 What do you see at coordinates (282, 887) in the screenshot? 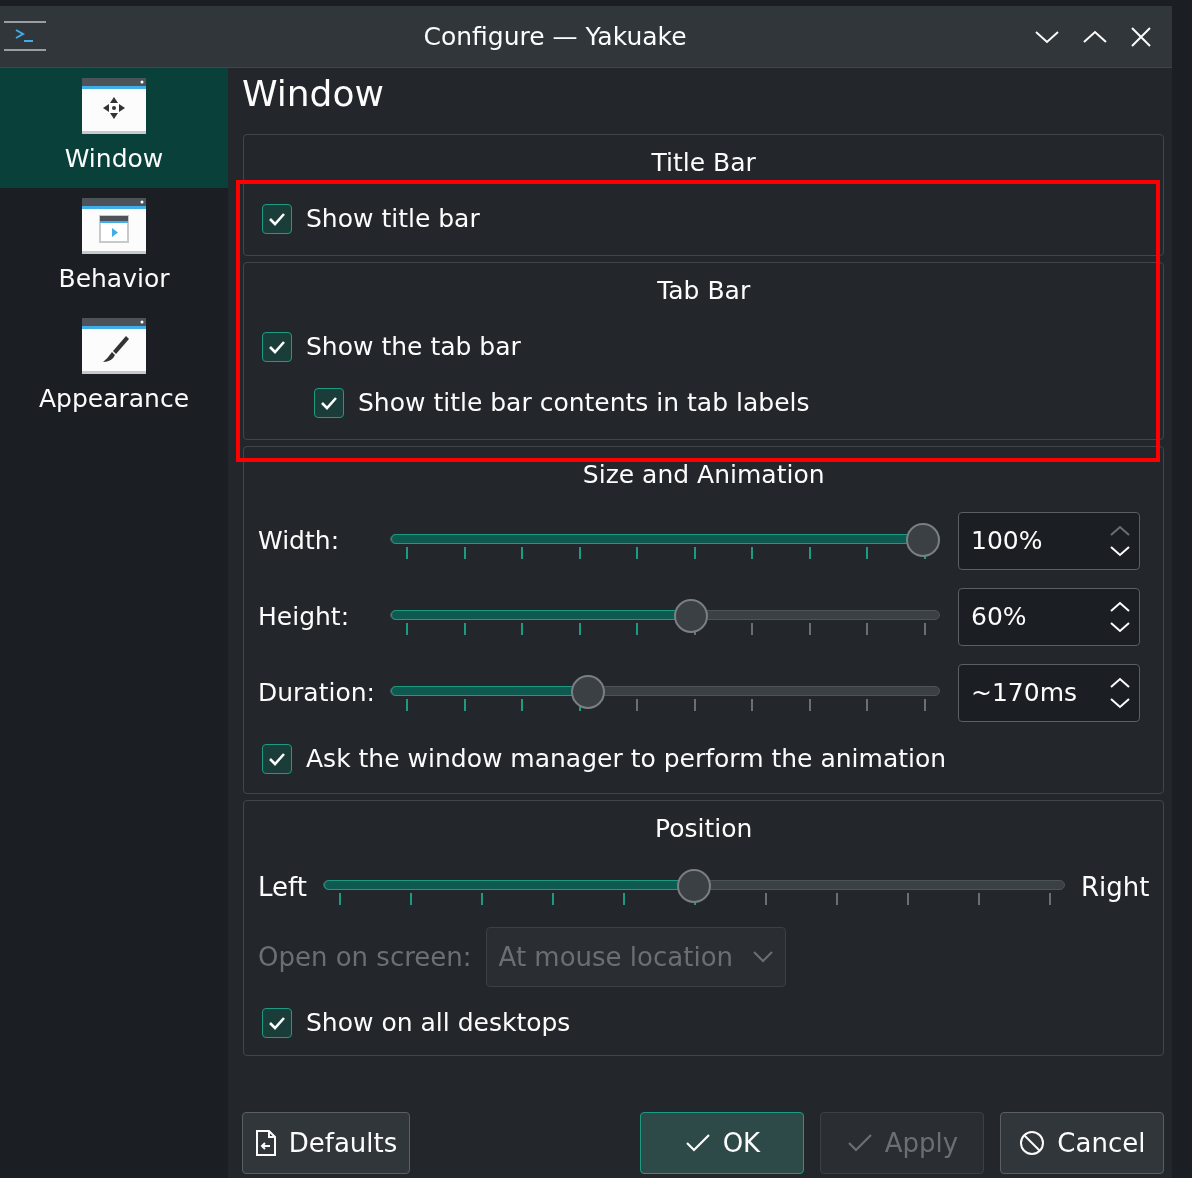
I see `range-left-label: Left` at bounding box center [282, 887].